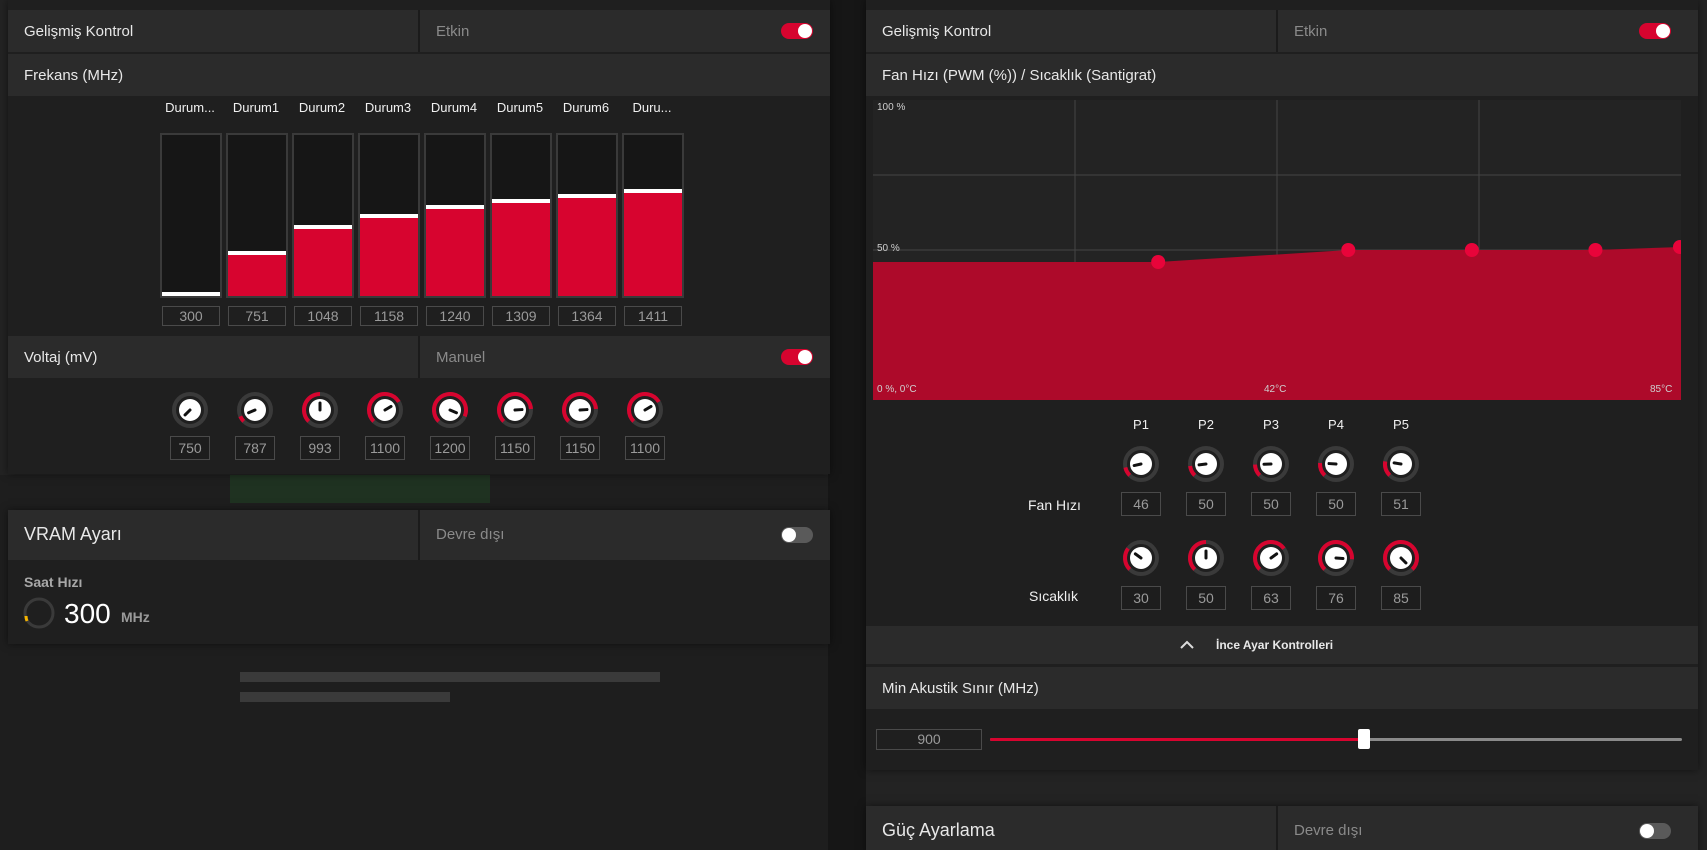  I want to click on frequency-state: Durum5 1309, so click(520, 213).